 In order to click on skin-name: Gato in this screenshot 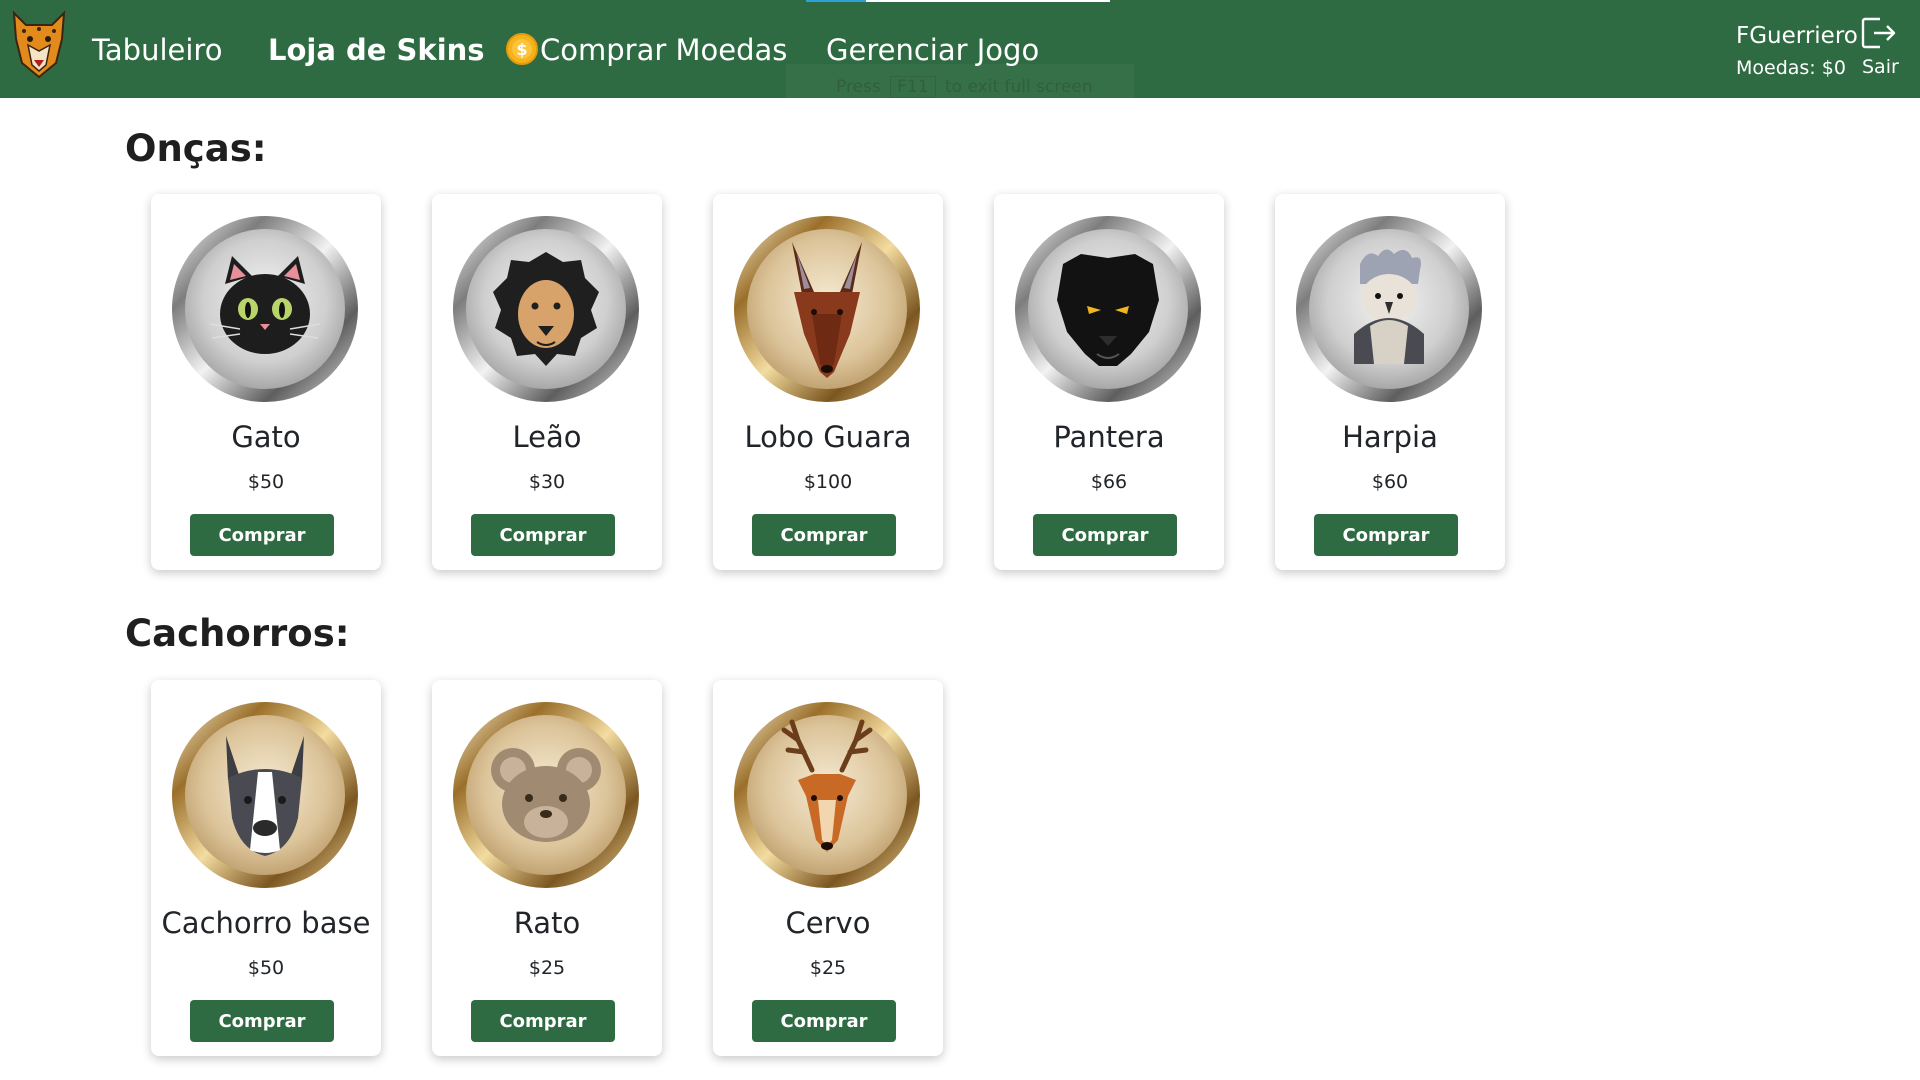, I will do `click(266, 437)`.